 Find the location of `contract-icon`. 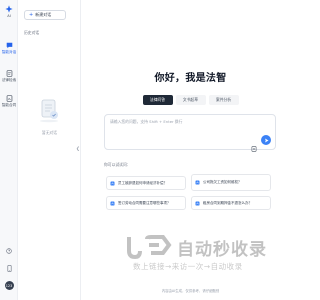

contract-icon is located at coordinates (9, 98).